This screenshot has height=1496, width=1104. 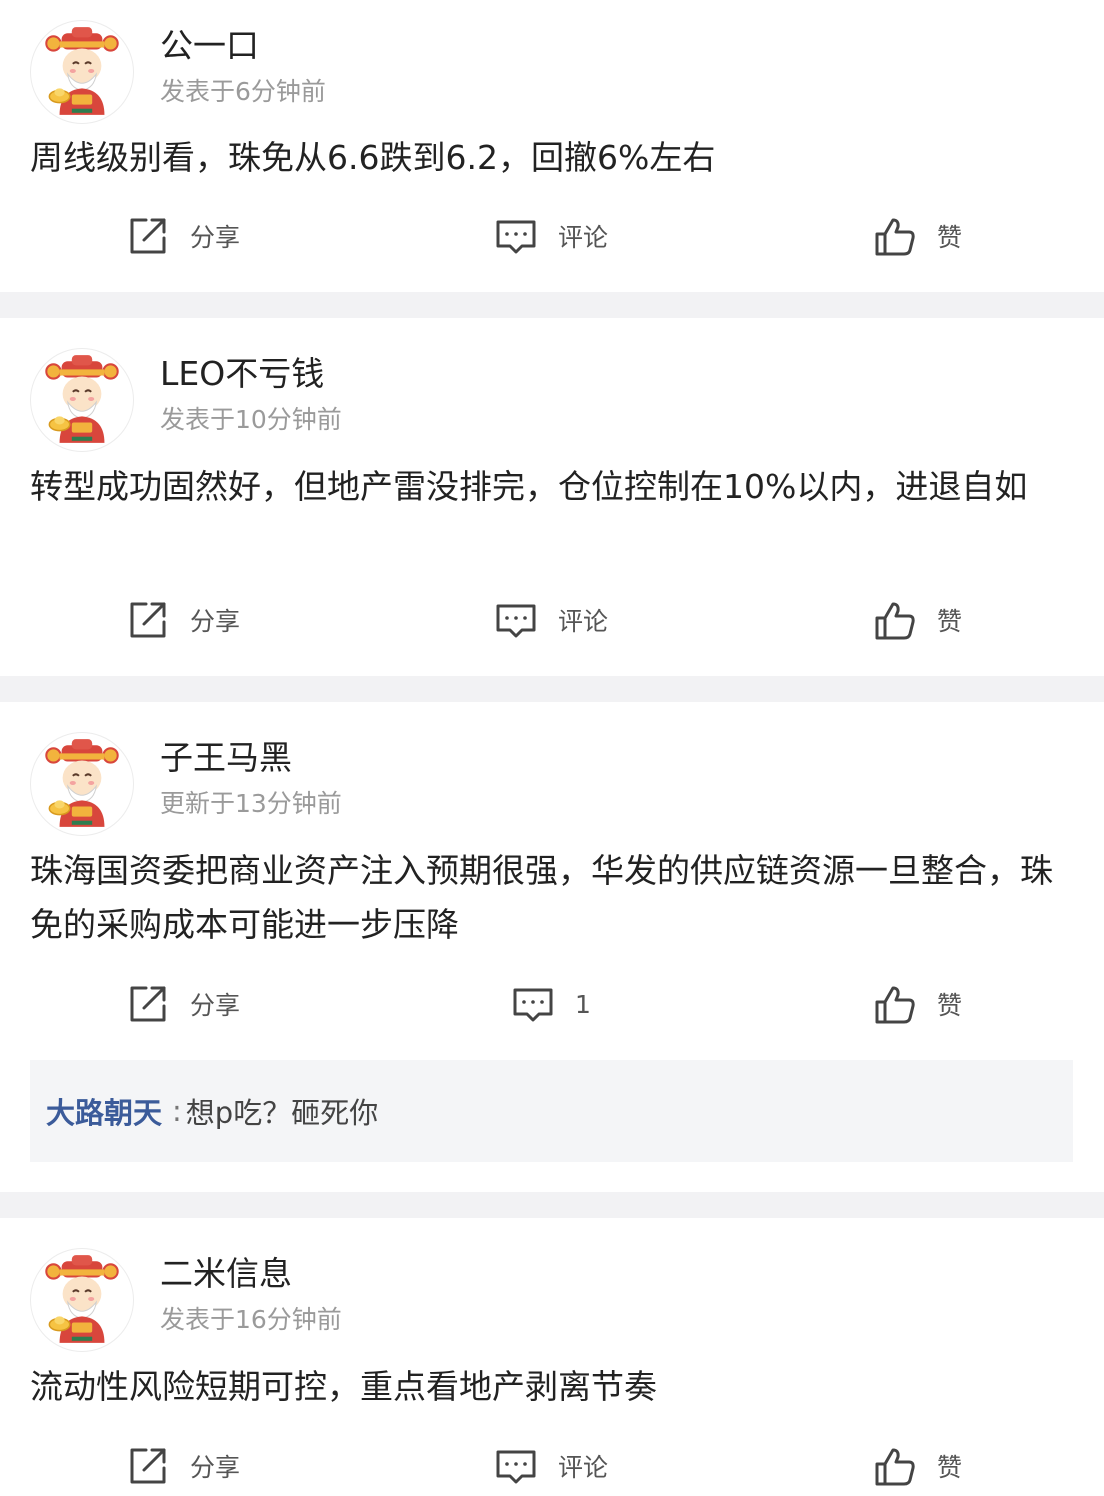 What do you see at coordinates (373, 157) in the screenshot?
I see `post-content: 周线级别看，珠免从6.6跌到6.2，回撤6%左右` at bounding box center [373, 157].